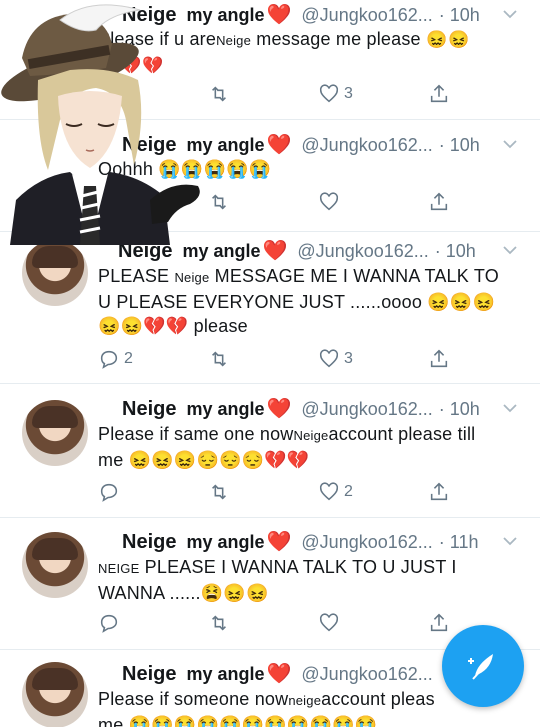  Describe the element at coordinates (283, 623) in the screenshot. I see `tweet-actions` at that location.